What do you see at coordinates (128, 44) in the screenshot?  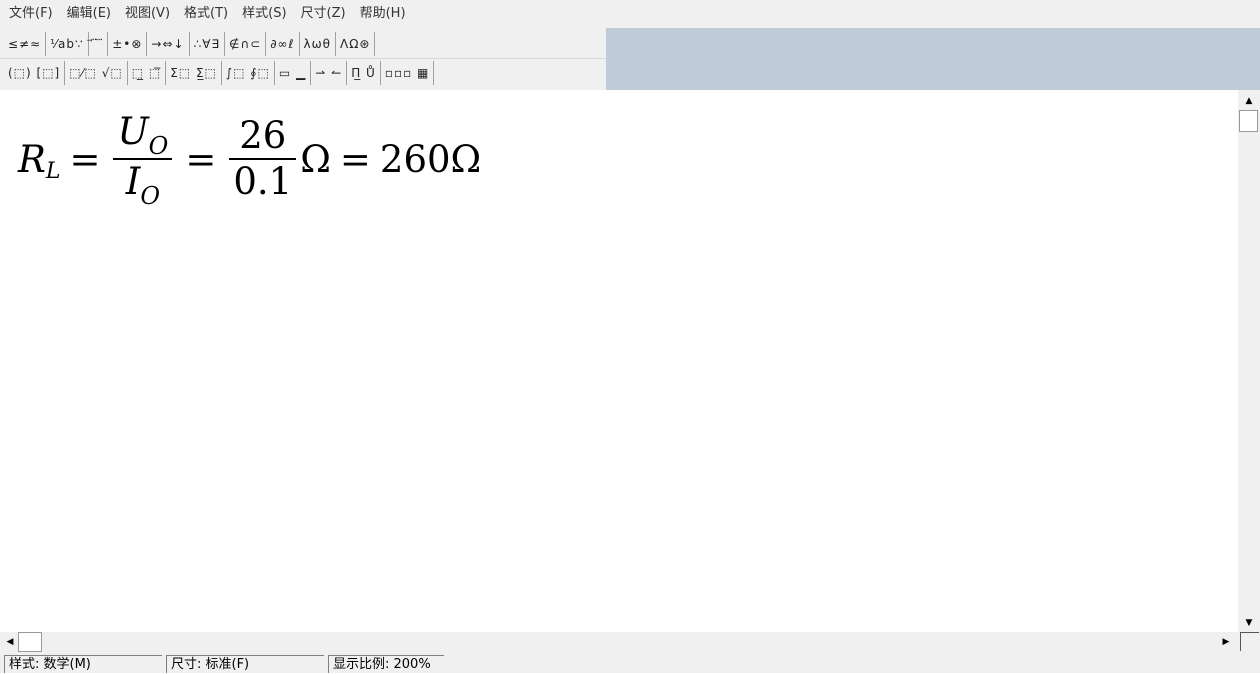 I see `operators-palette-icon: ±•⊗` at bounding box center [128, 44].